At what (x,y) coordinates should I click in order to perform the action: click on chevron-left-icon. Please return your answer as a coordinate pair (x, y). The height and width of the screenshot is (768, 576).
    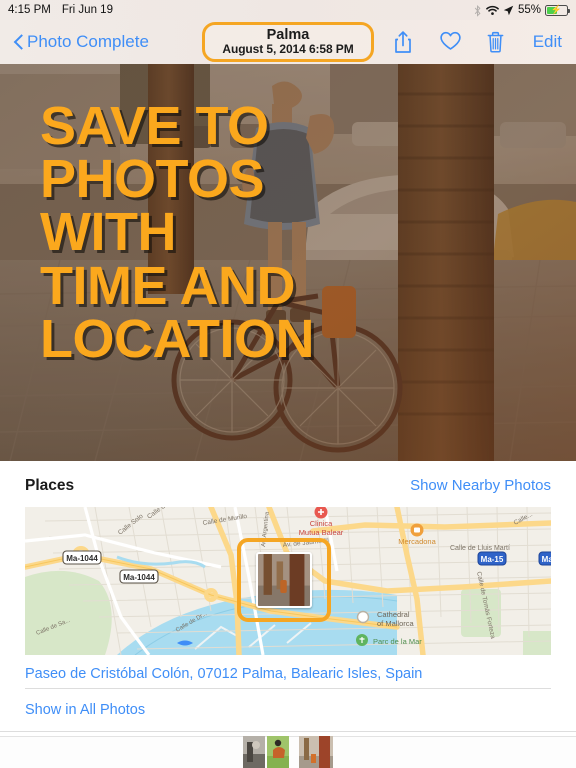
    Looking at the image, I should click on (19, 42).